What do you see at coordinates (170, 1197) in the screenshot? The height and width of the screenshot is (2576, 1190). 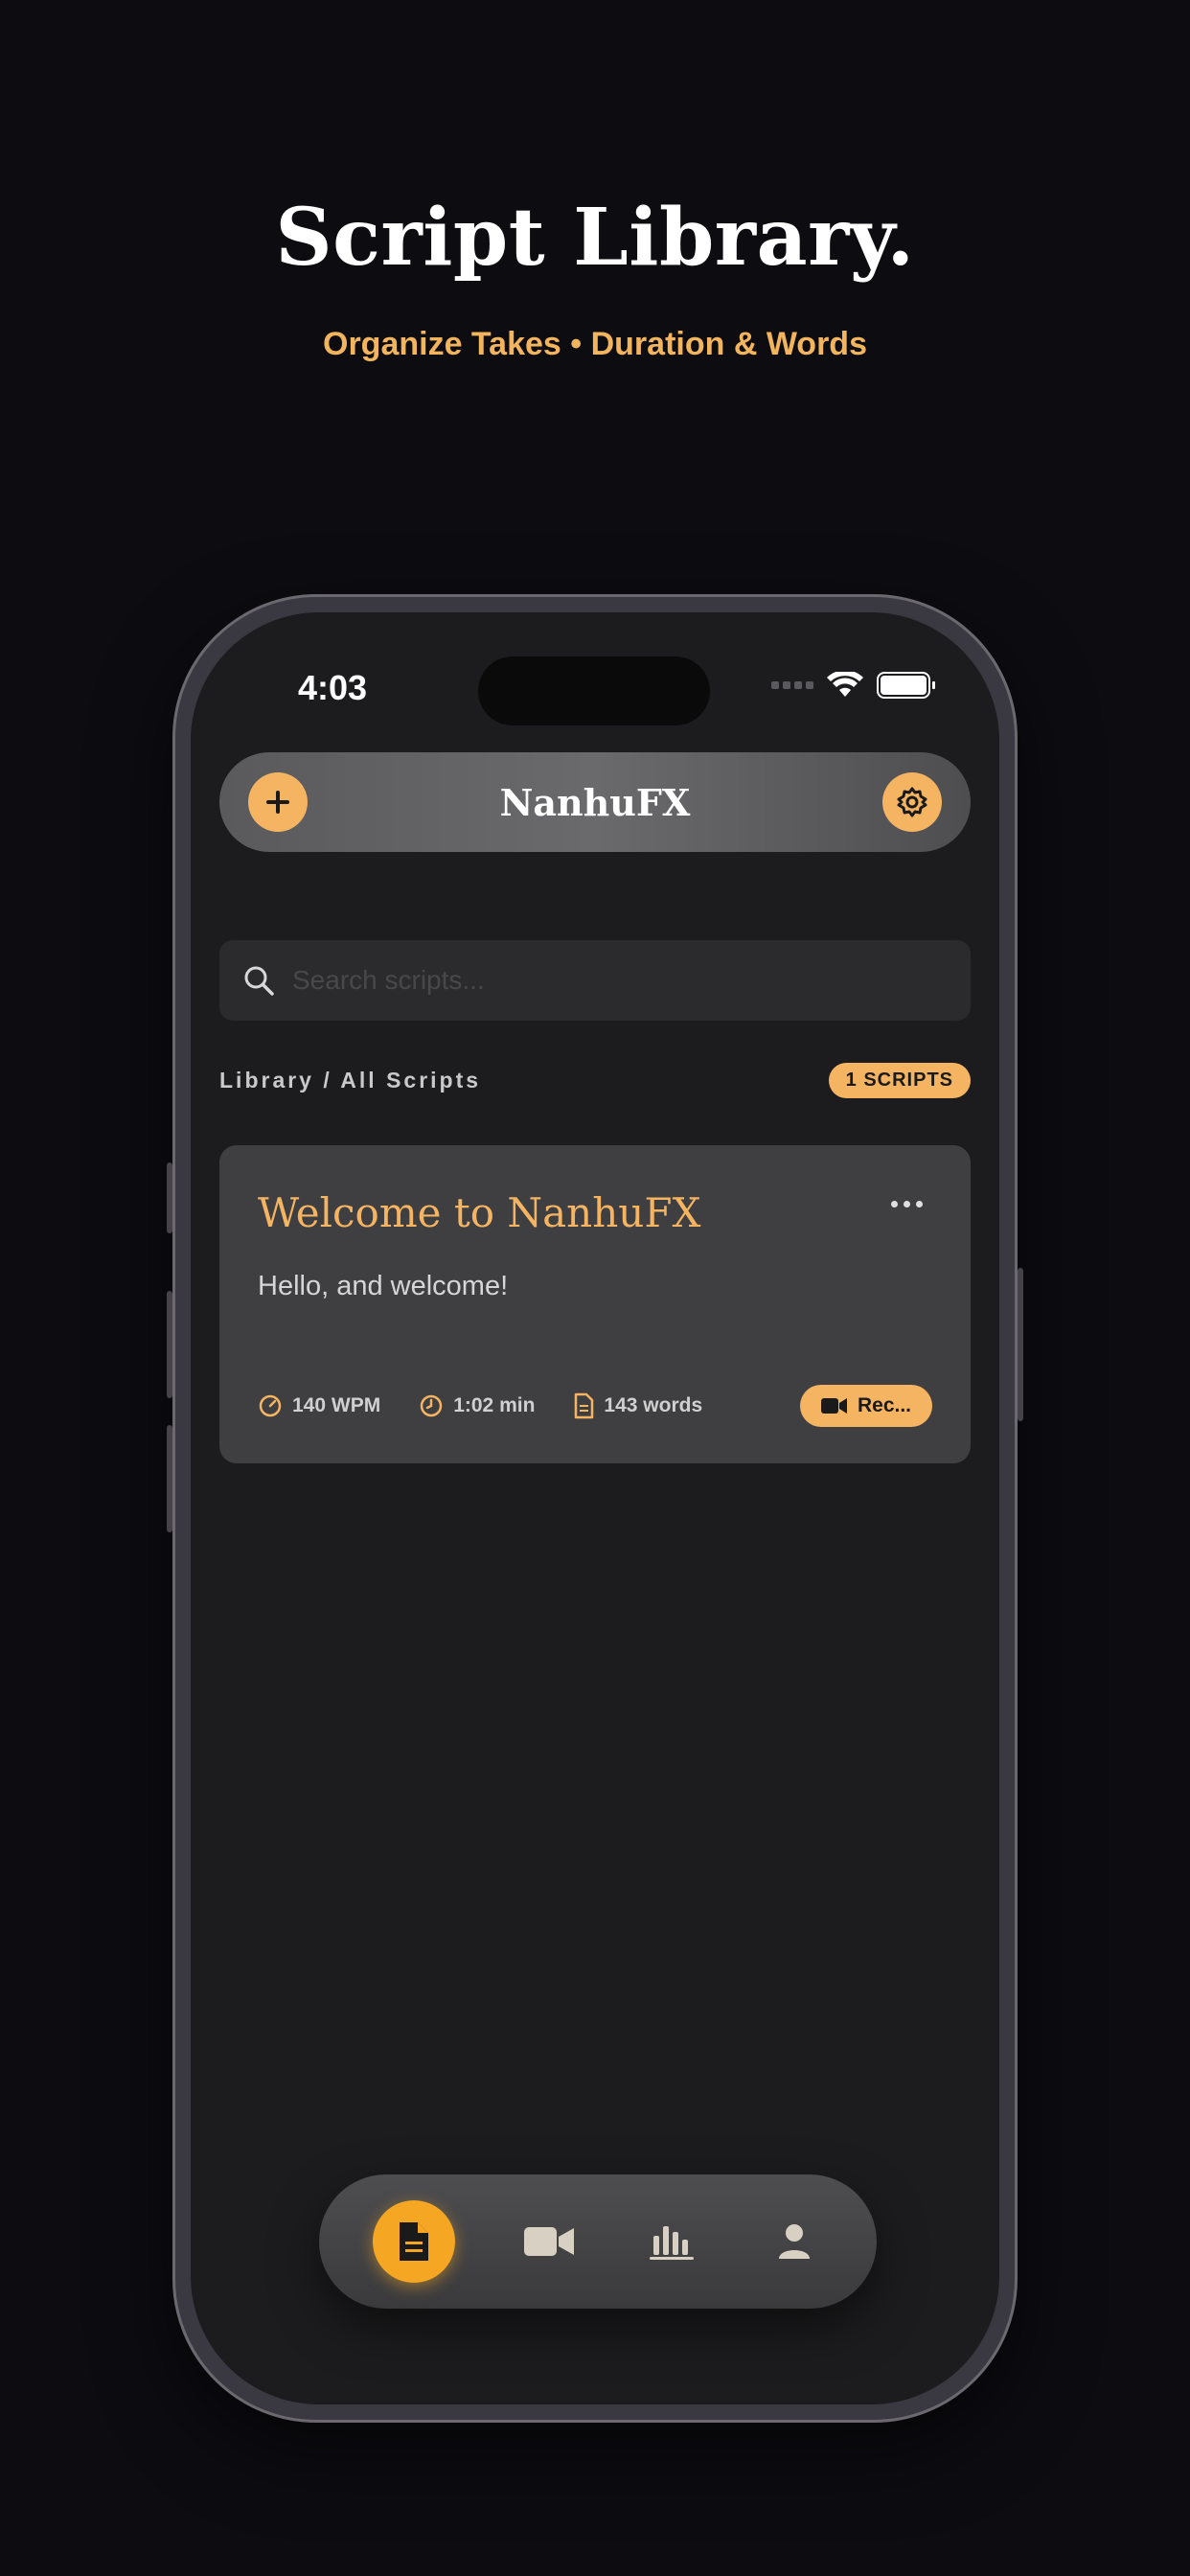 I see `action-button` at bounding box center [170, 1197].